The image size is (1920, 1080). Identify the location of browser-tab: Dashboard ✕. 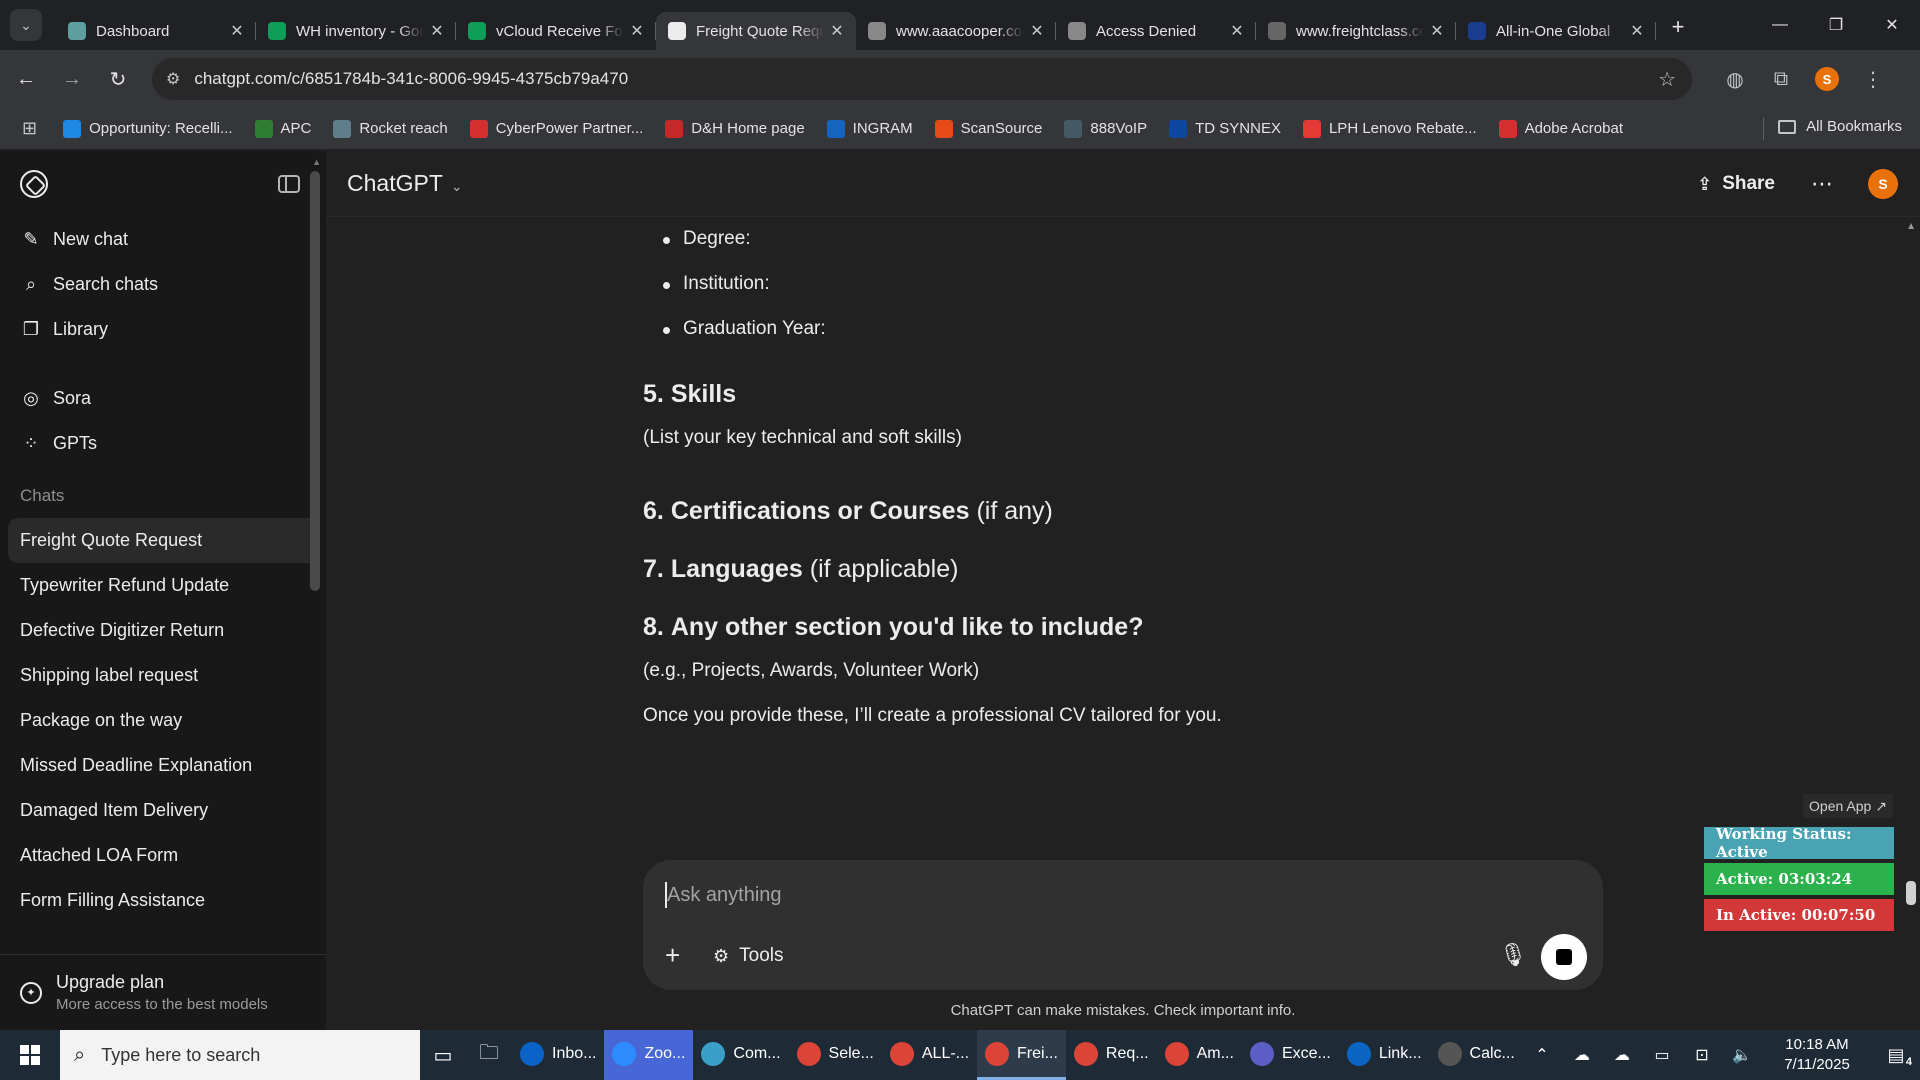
(156, 31).